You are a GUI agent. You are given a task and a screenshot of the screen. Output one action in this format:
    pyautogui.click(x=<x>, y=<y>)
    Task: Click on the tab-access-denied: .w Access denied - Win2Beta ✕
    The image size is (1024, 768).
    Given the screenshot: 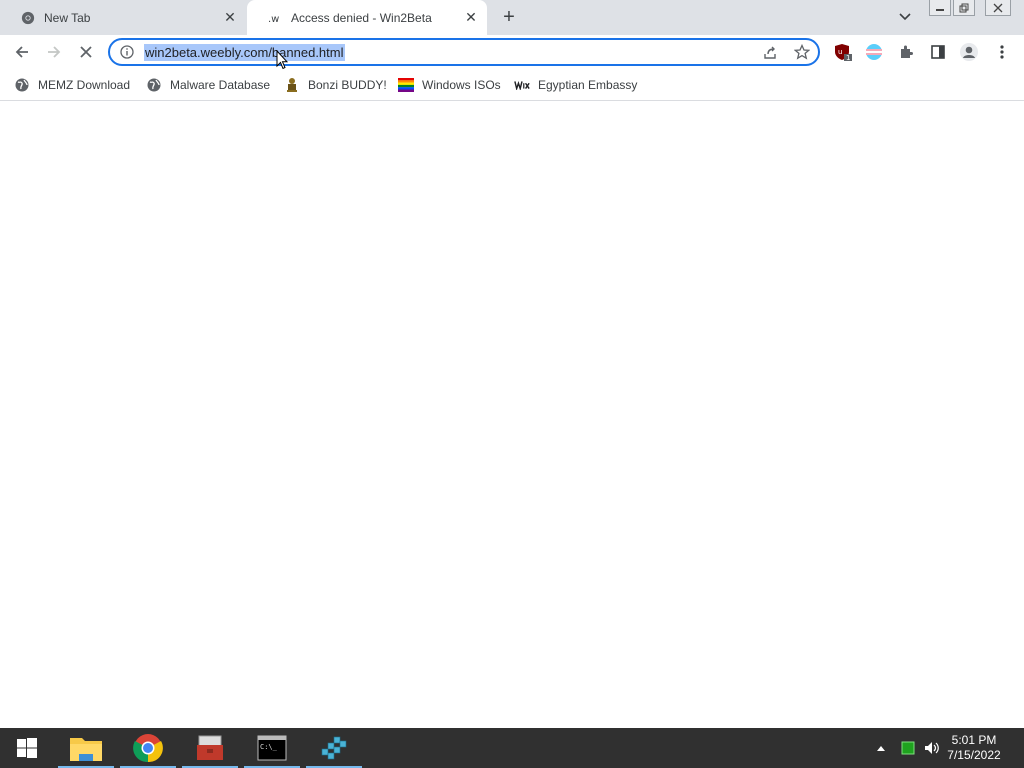 What is the action you would take?
    pyautogui.click(x=367, y=17)
    